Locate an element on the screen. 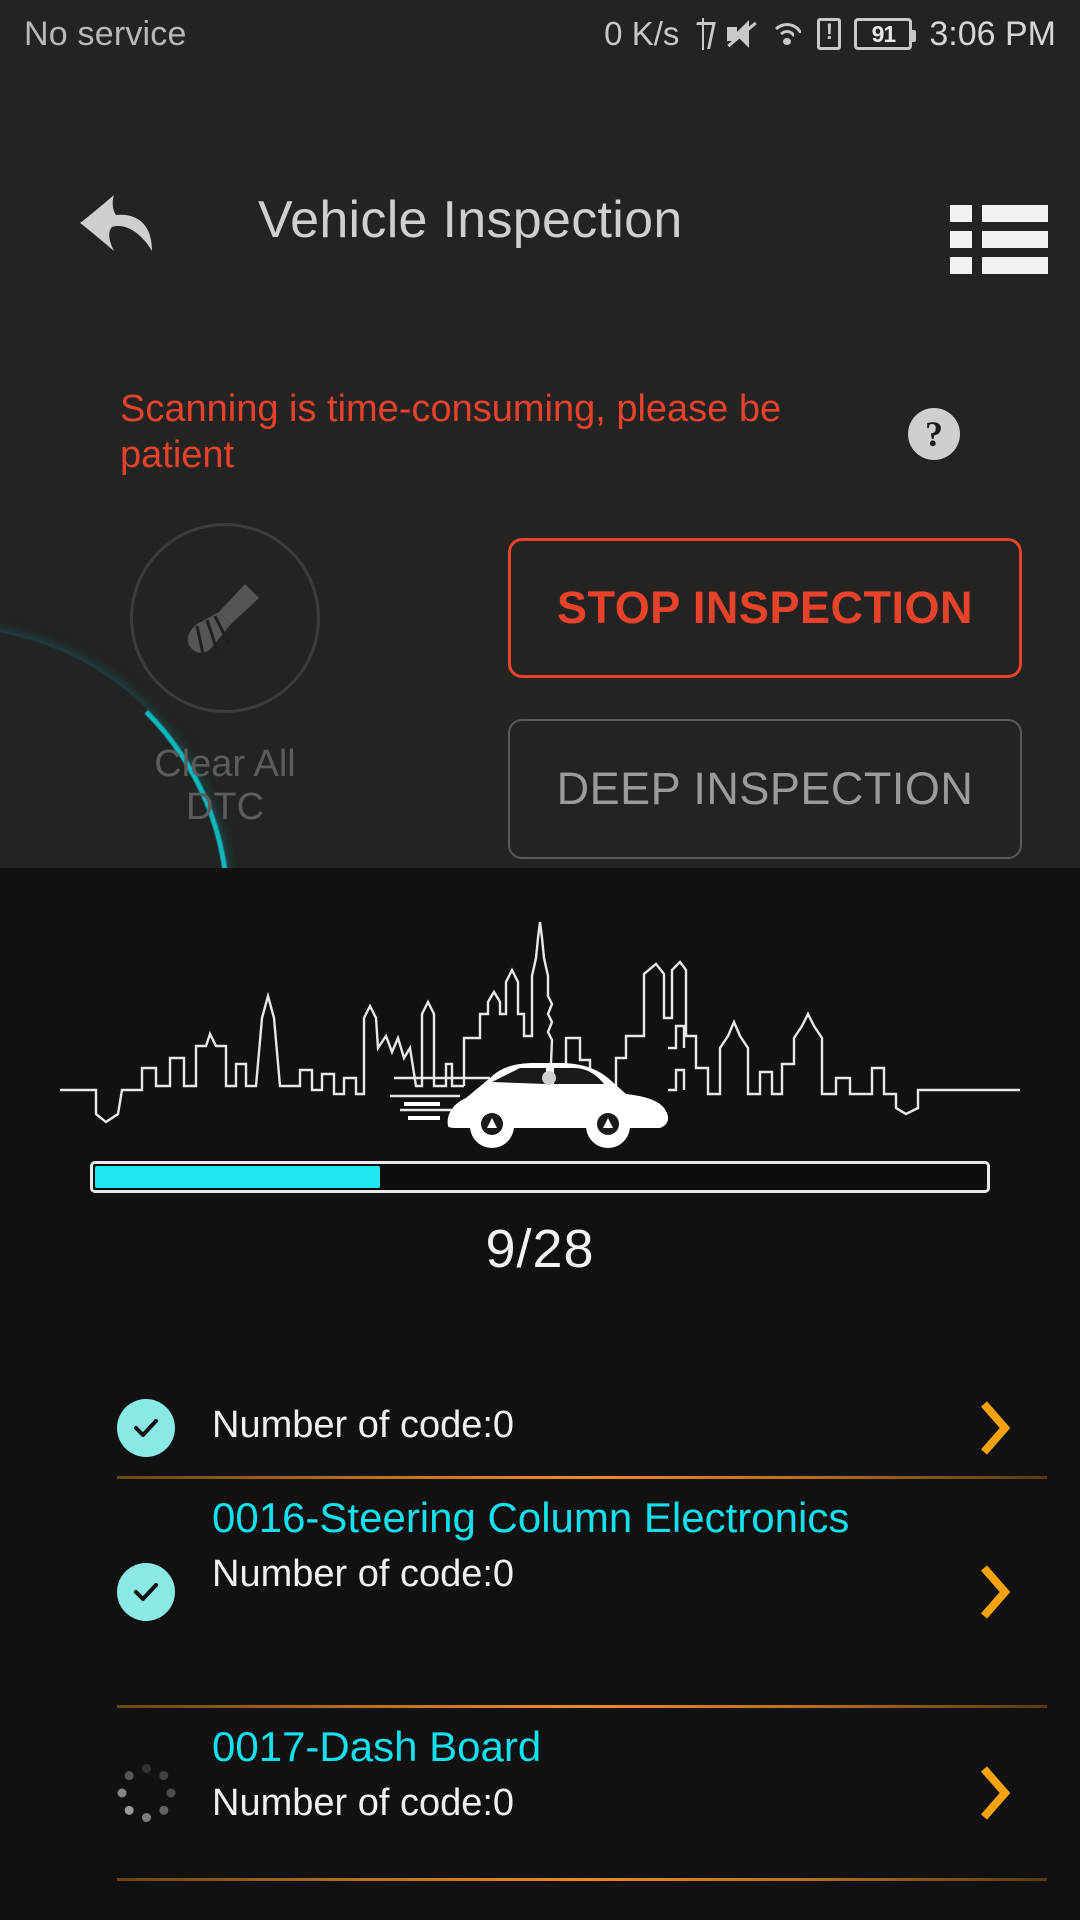 The height and width of the screenshot is (1920, 1080). scan-progress-bar is located at coordinates (540, 1177).